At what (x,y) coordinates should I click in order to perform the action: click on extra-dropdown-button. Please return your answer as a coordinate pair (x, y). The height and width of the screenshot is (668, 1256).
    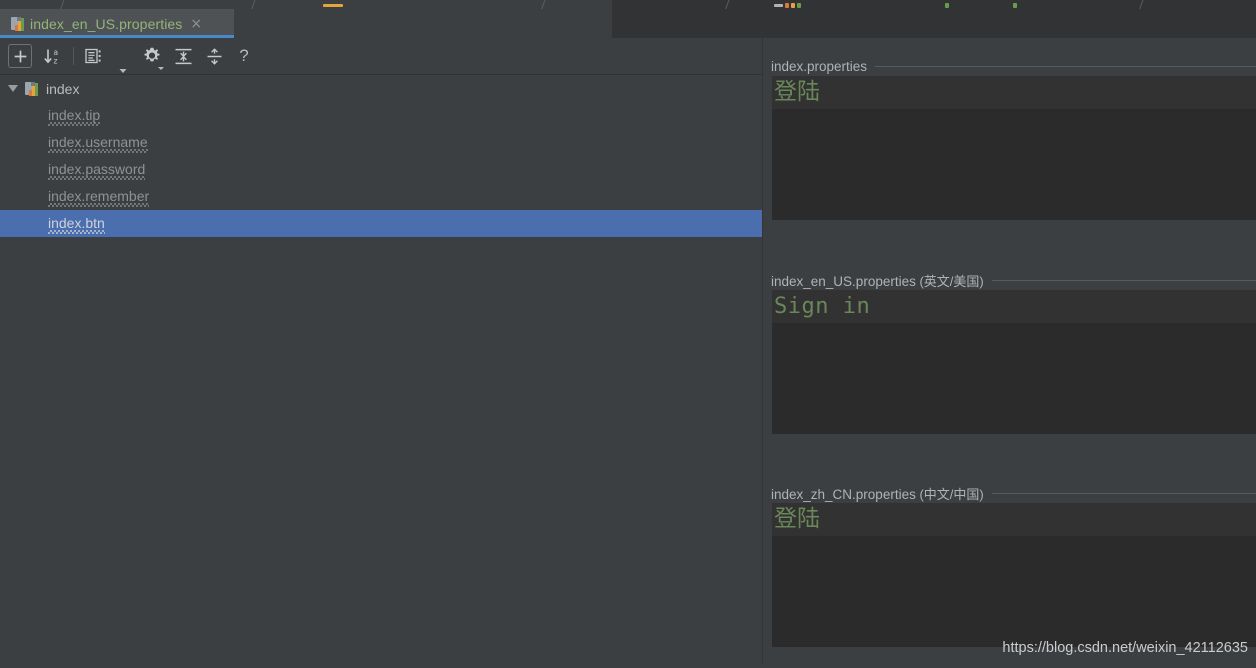
    Looking at the image, I should click on (123, 58).